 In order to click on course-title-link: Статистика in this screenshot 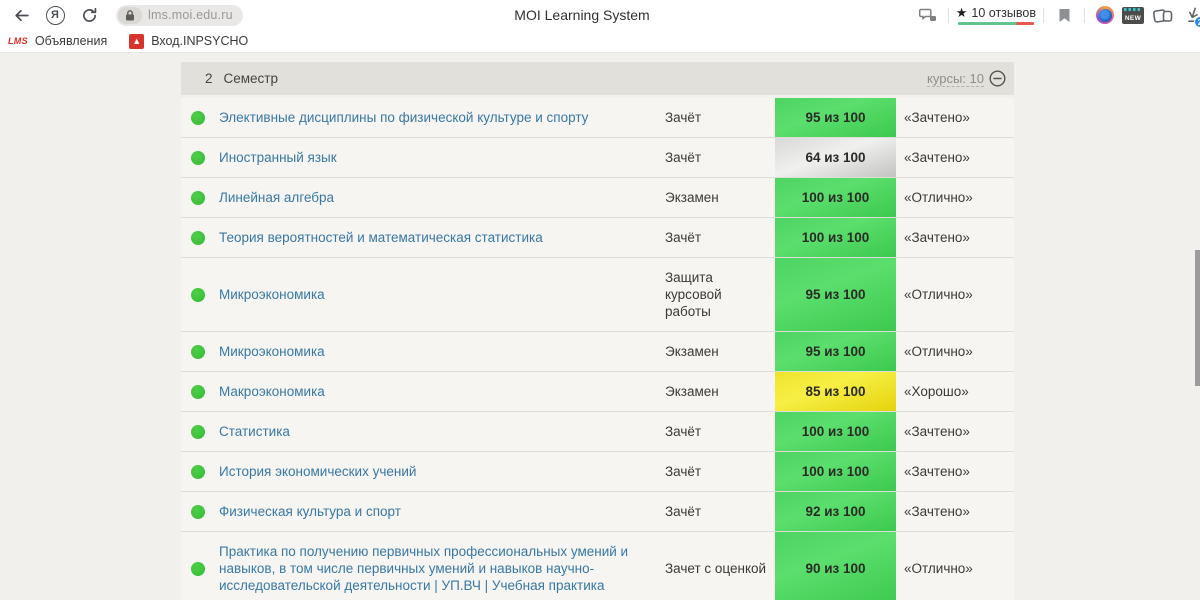, I will do `click(442, 431)`.